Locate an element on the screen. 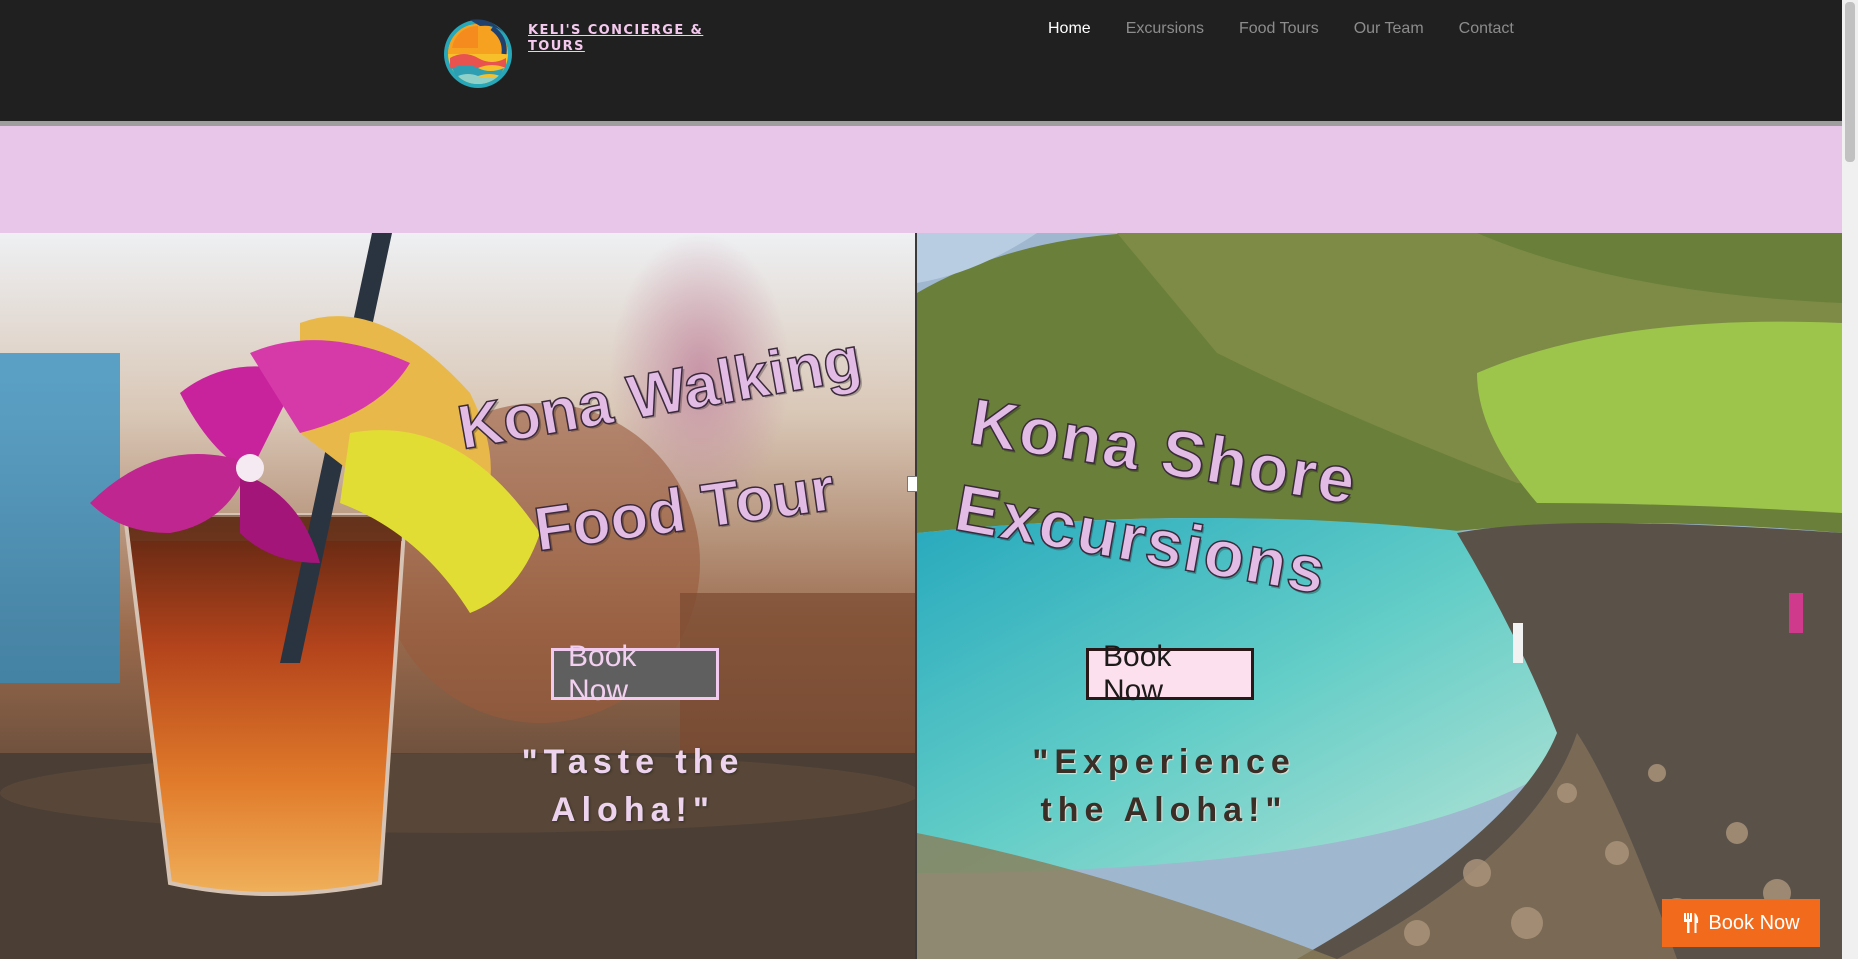 This screenshot has width=1858, height=959. excursions-book-button: Book Now is located at coordinates (1170, 673).